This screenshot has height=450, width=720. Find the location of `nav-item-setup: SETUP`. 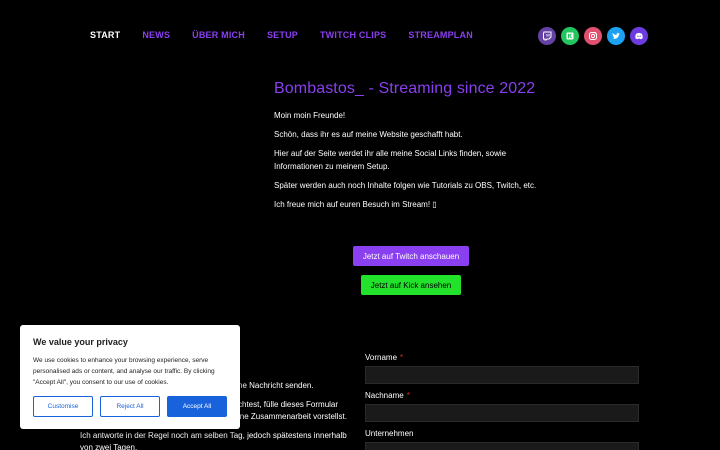

nav-item-setup: SETUP is located at coordinates (282, 35).